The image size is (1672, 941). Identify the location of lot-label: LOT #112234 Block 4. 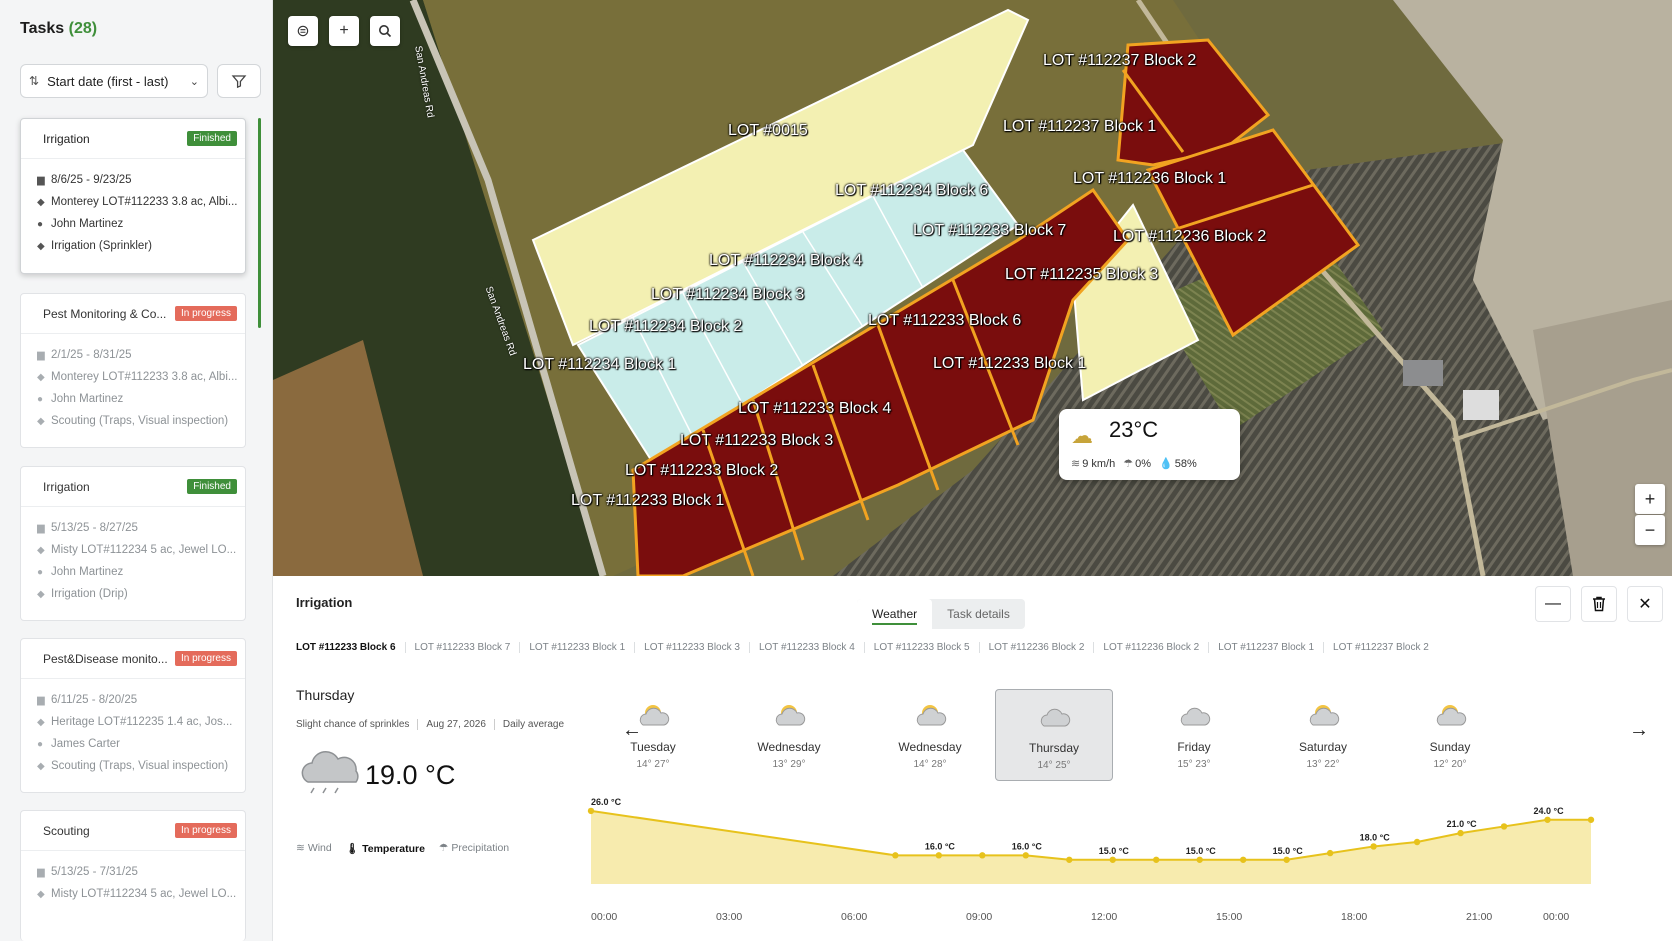
(786, 260).